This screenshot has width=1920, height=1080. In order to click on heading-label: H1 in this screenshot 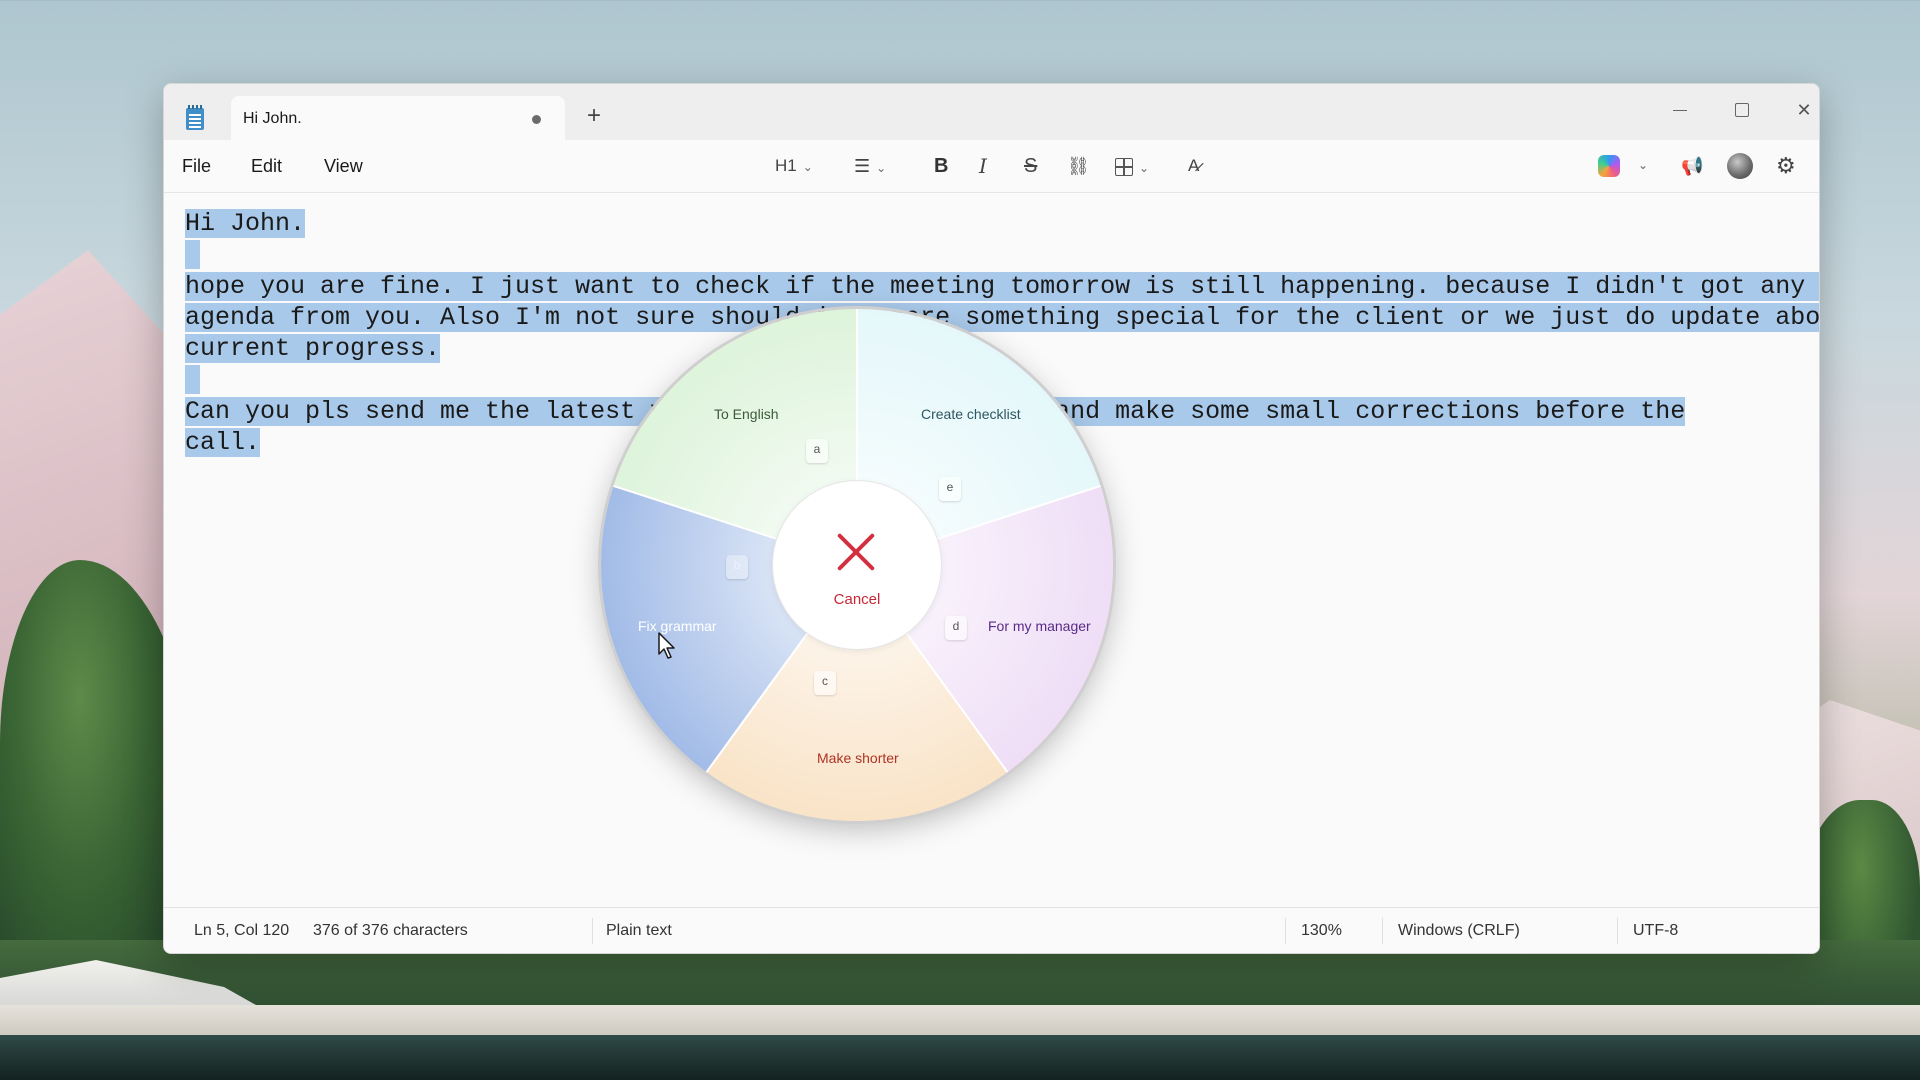, I will do `click(786, 165)`.